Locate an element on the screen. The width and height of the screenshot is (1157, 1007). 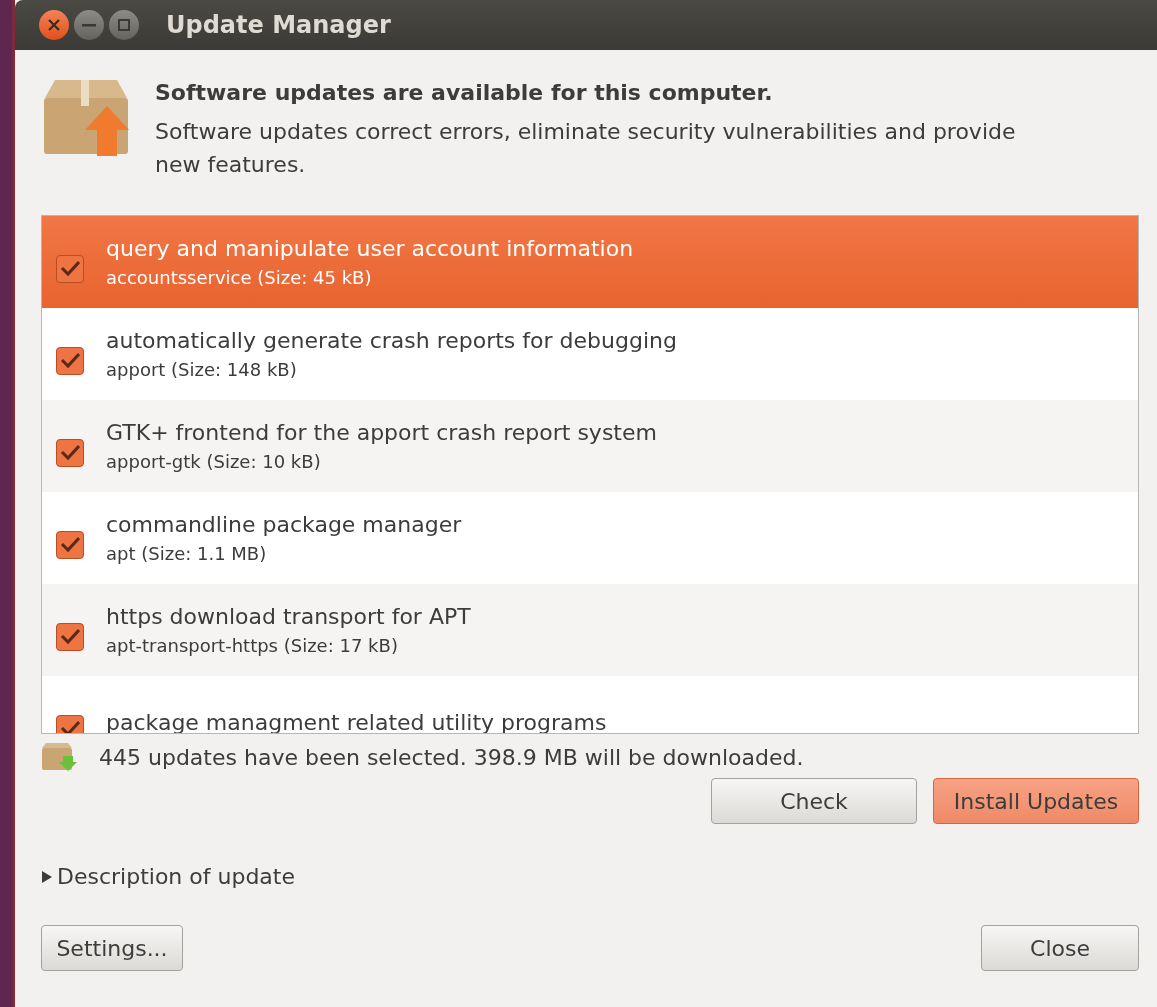
update-title: https download transport for APT is located at coordinates (288, 616).